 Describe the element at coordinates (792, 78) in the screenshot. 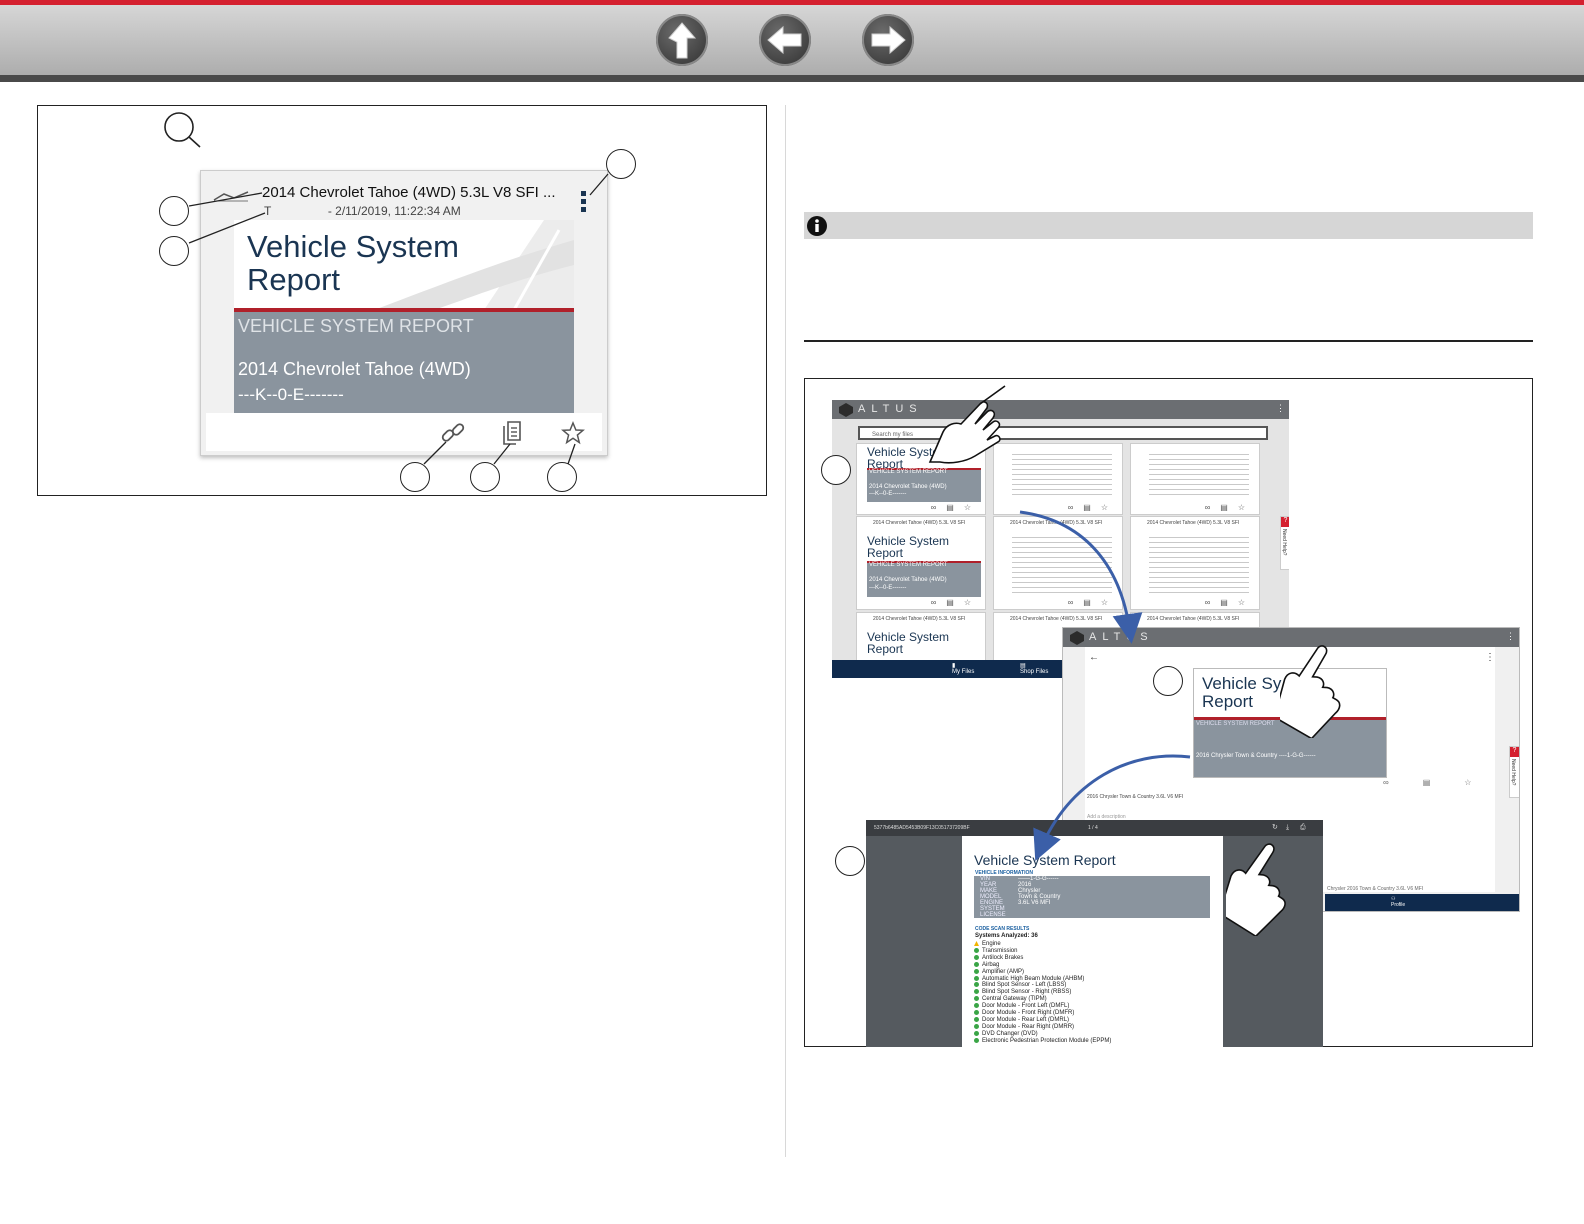

I see `bar-shadow` at that location.